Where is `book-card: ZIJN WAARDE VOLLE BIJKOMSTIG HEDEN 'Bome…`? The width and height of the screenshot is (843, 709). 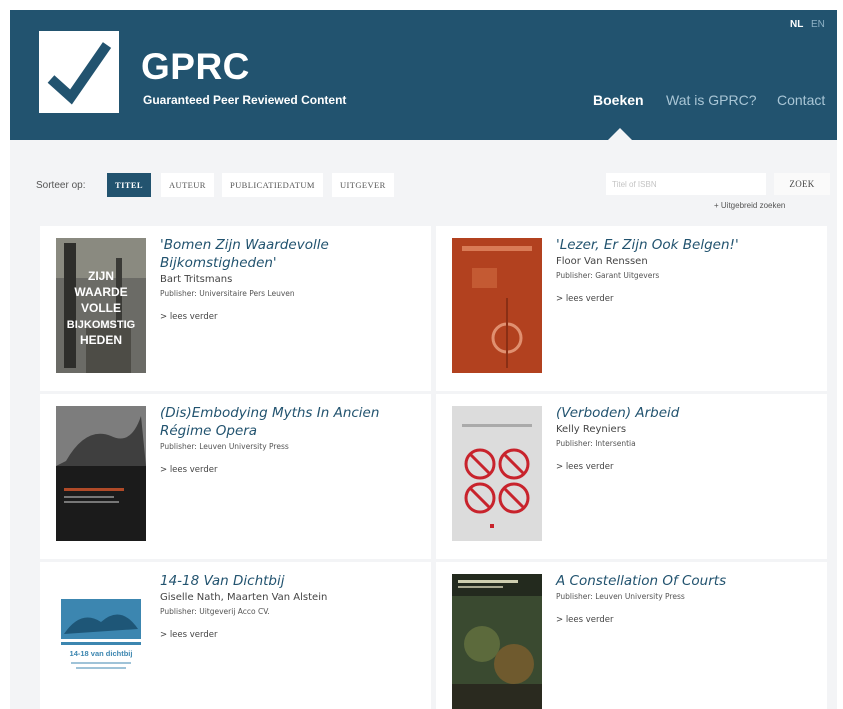
book-card: ZIJN WAARDE VOLLE BIJKOMSTIG HEDEN 'Bome… is located at coordinates (235, 308).